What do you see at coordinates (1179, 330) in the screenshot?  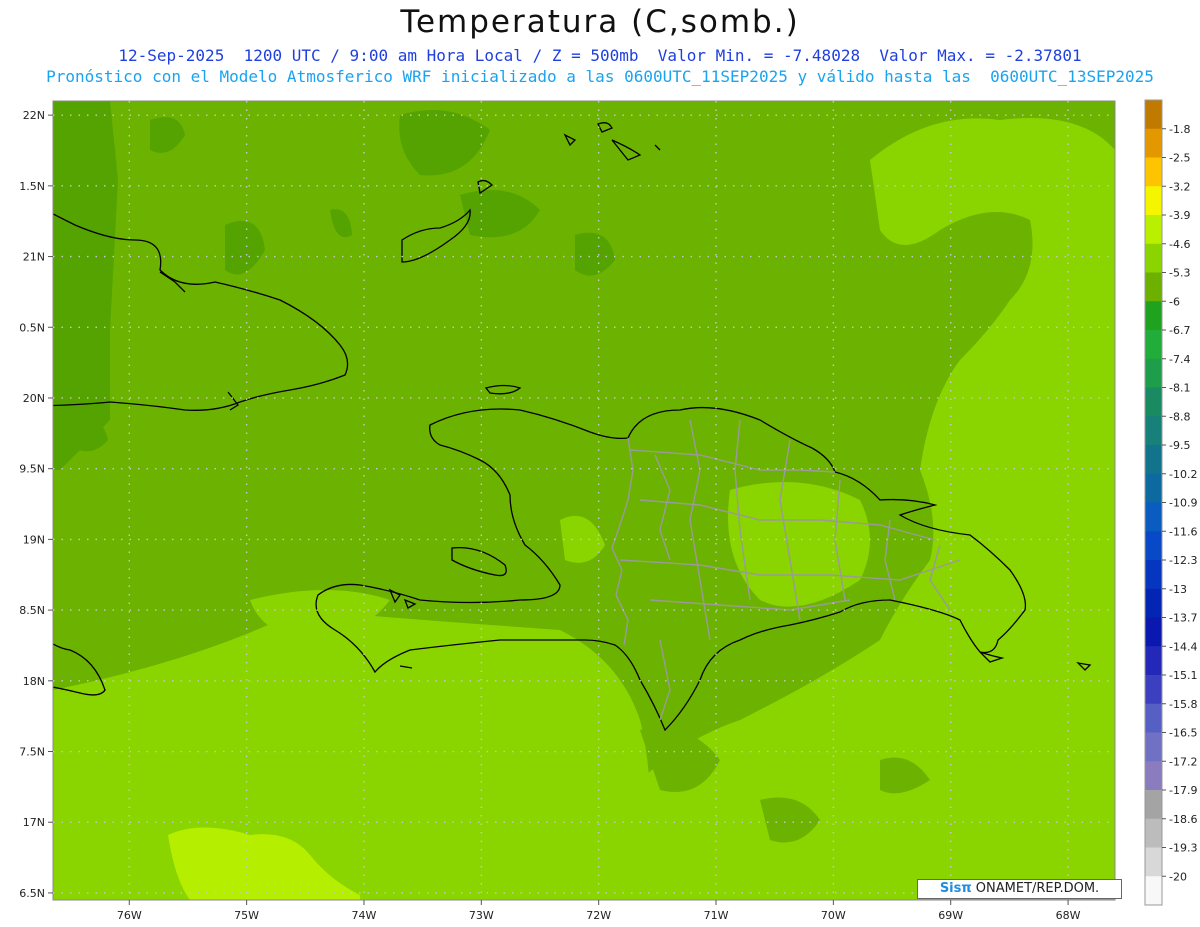 I see `legend-label: -6.7` at bounding box center [1179, 330].